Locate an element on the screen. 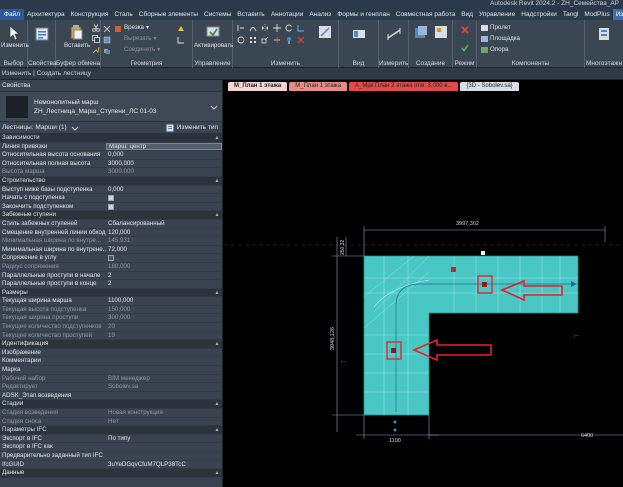 The height and width of the screenshot is (487, 623). property-value: 72,000 is located at coordinates (164, 250).